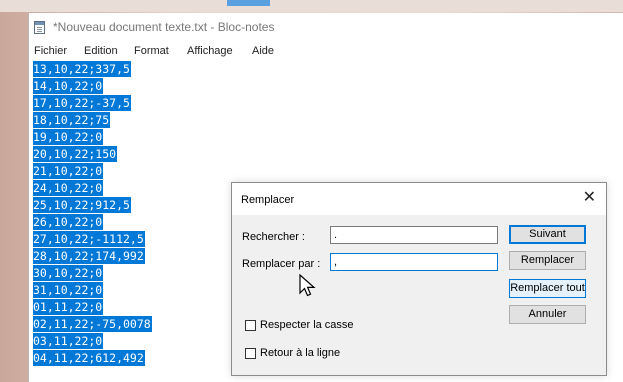  I want to click on text-line: 04,11,22;612,492, so click(89, 358).